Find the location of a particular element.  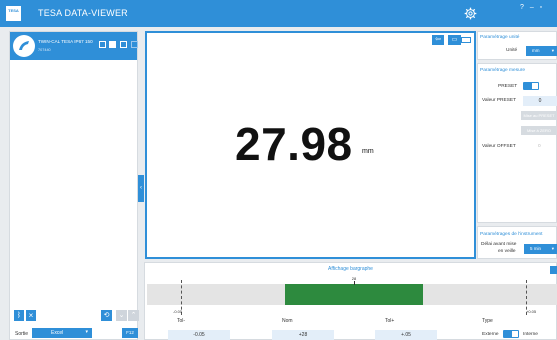

device-remove-icon is located at coordinates (134, 44).